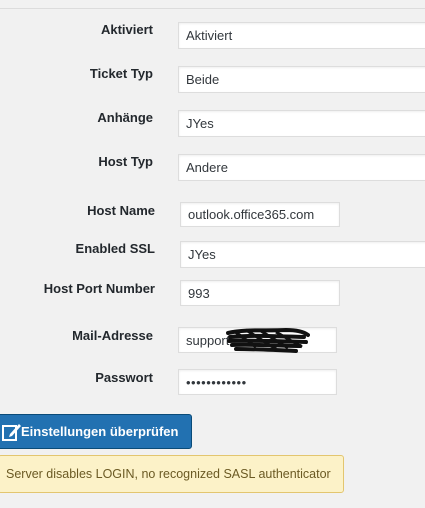 This screenshot has height=508, width=425. What do you see at coordinates (115, 248) in the screenshot?
I see `label-enabled-ssl: Enabled SSL` at bounding box center [115, 248].